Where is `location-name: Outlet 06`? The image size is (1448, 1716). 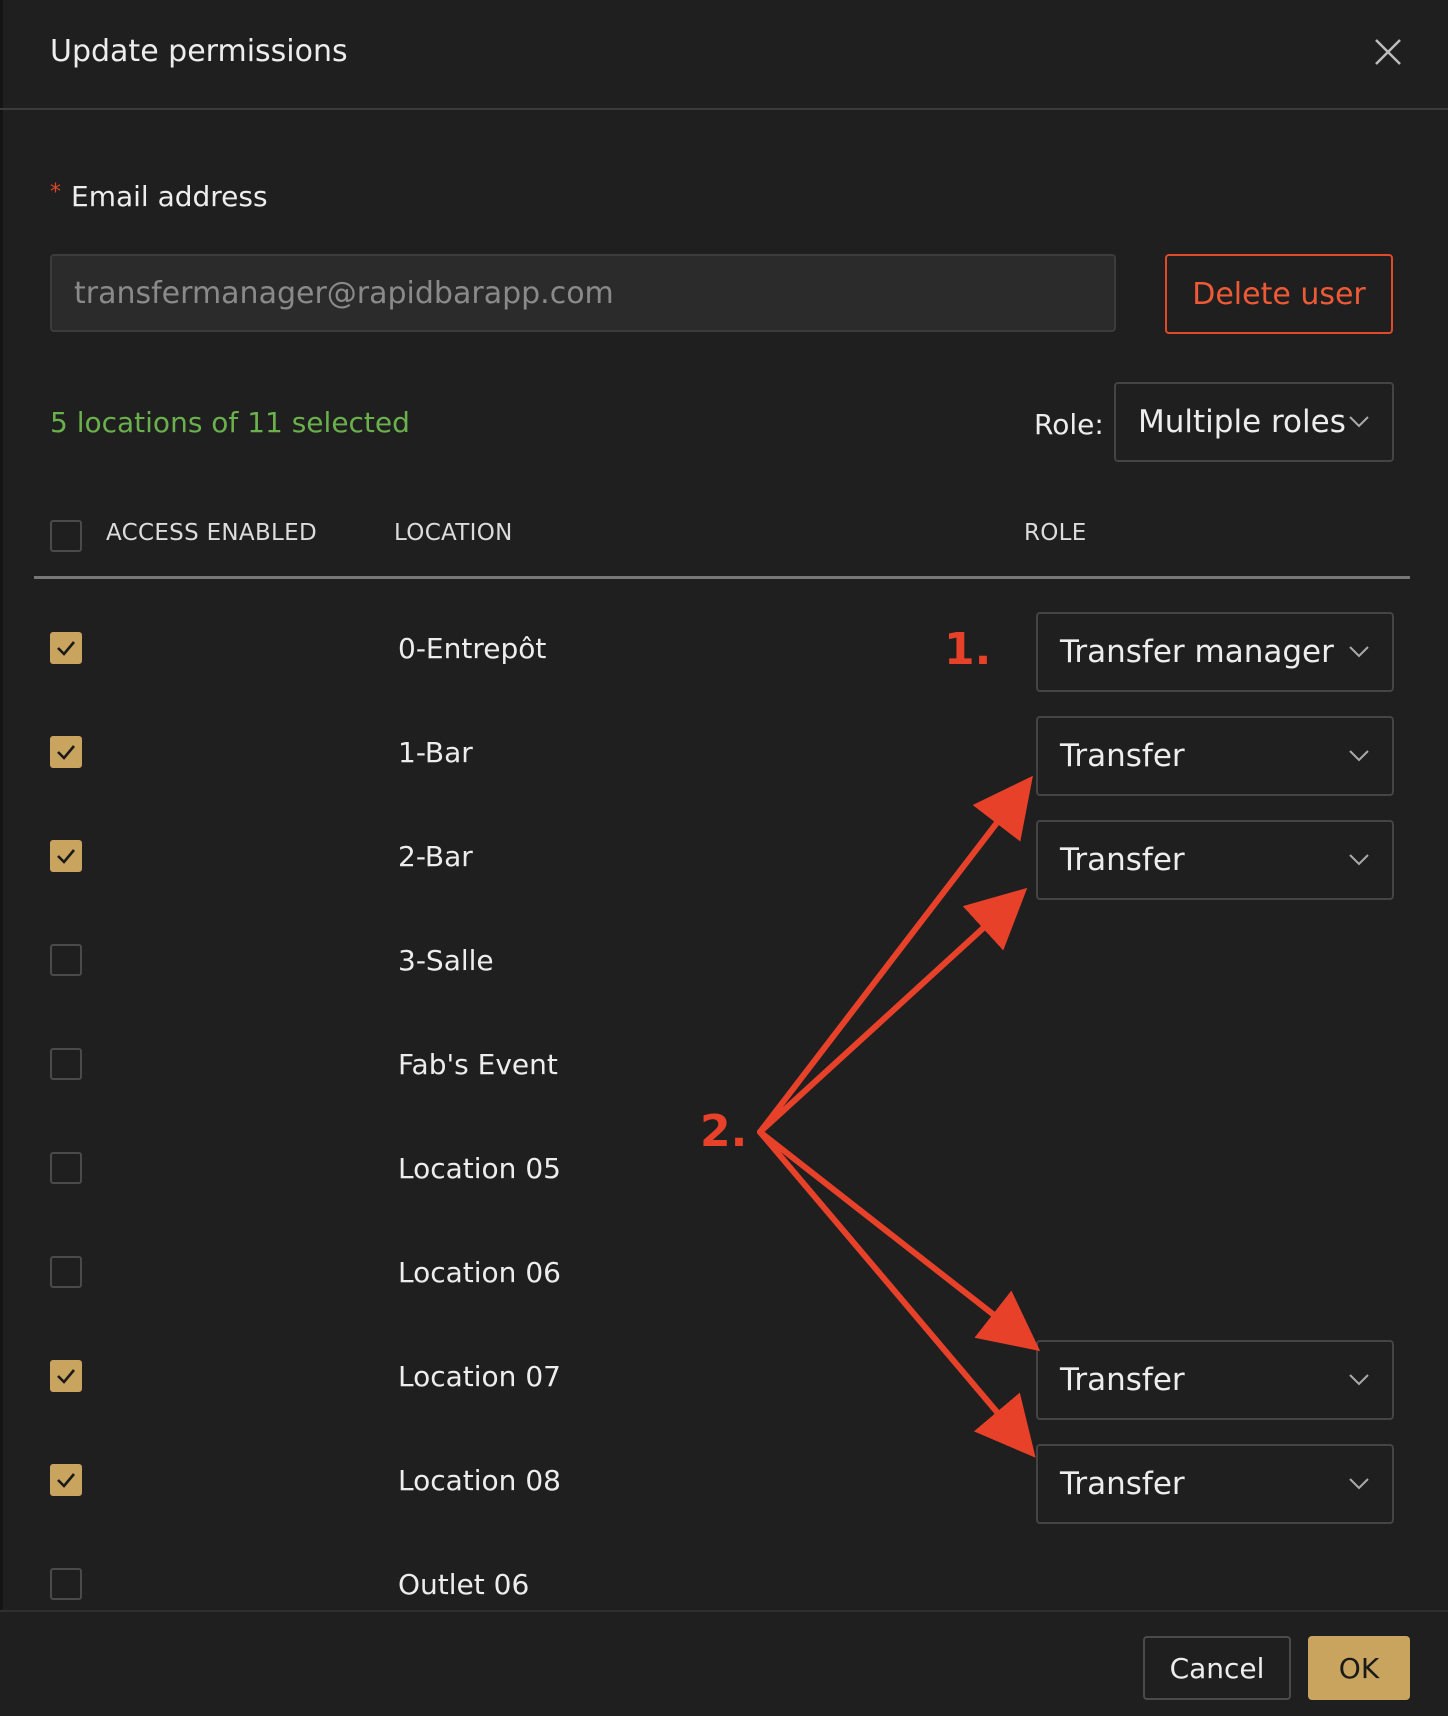
location-name: Outlet 06 is located at coordinates (464, 1584).